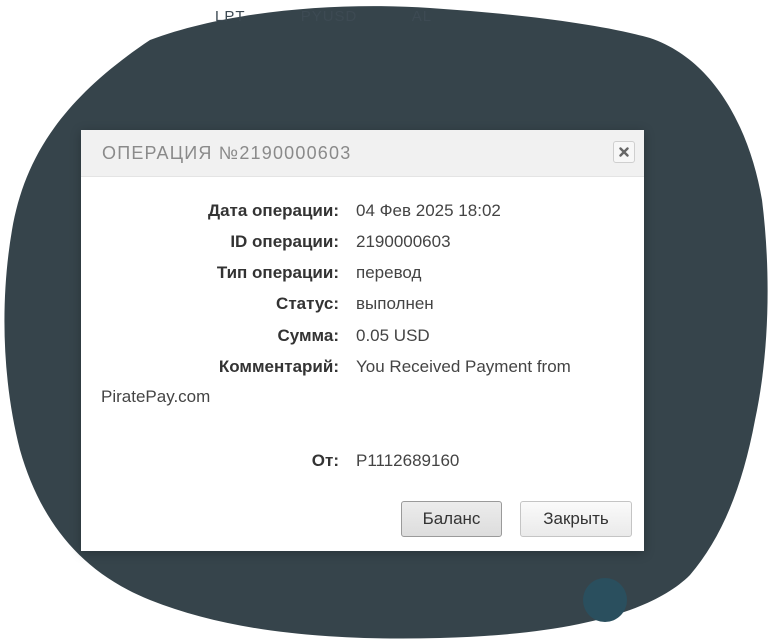 This screenshot has width=772, height=640. I want to click on field-comment: Комментарий: You Received Payment from, so click(362, 367).